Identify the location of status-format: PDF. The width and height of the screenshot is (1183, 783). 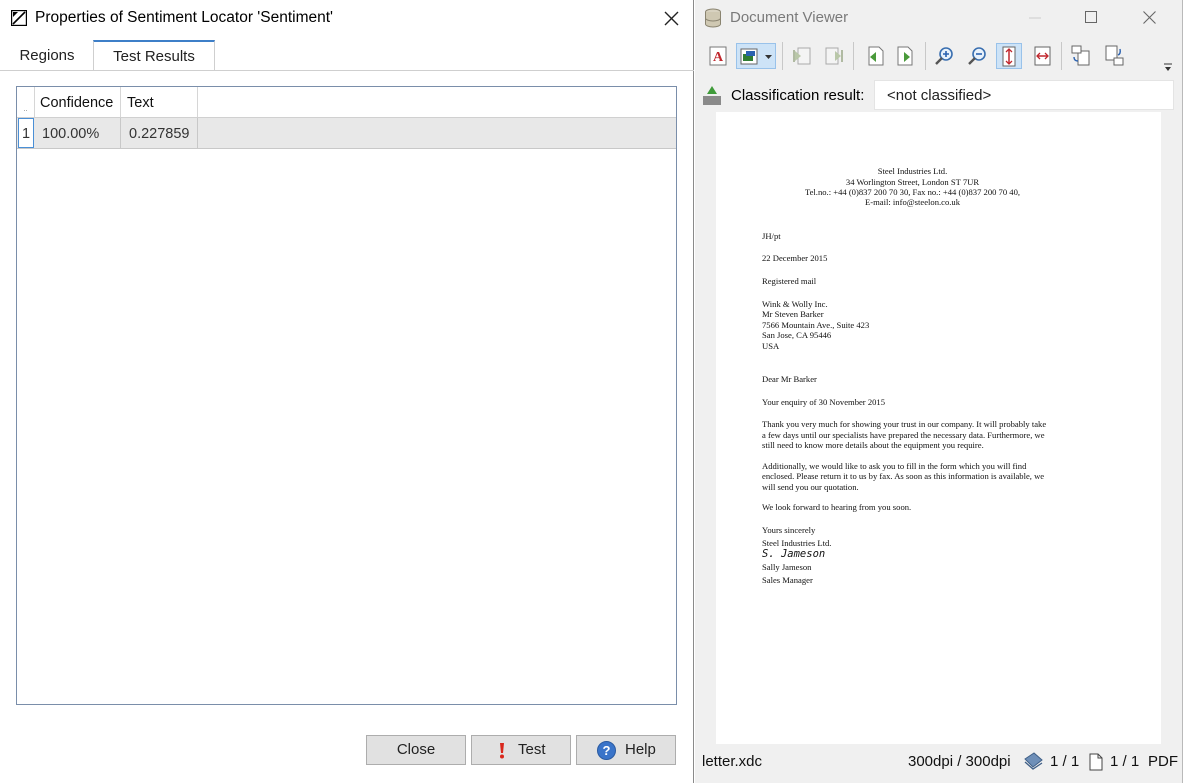
(1163, 761).